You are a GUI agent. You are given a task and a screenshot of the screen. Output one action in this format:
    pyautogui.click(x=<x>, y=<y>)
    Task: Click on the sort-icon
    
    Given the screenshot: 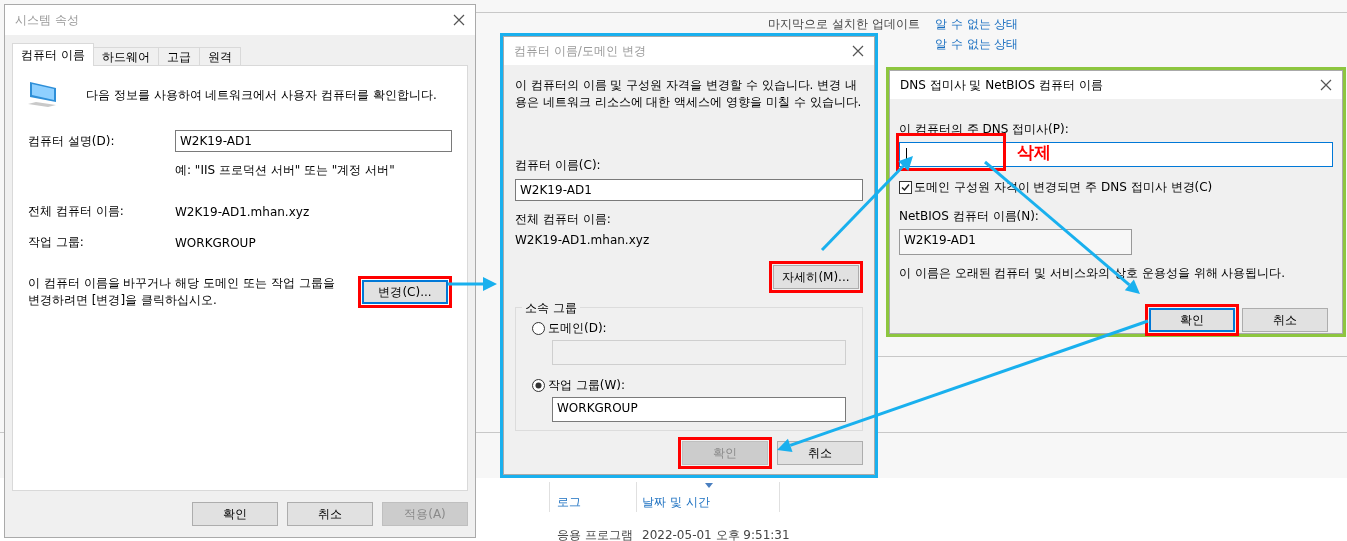 What is the action you would take?
    pyautogui.click(x=709, y=485)
    